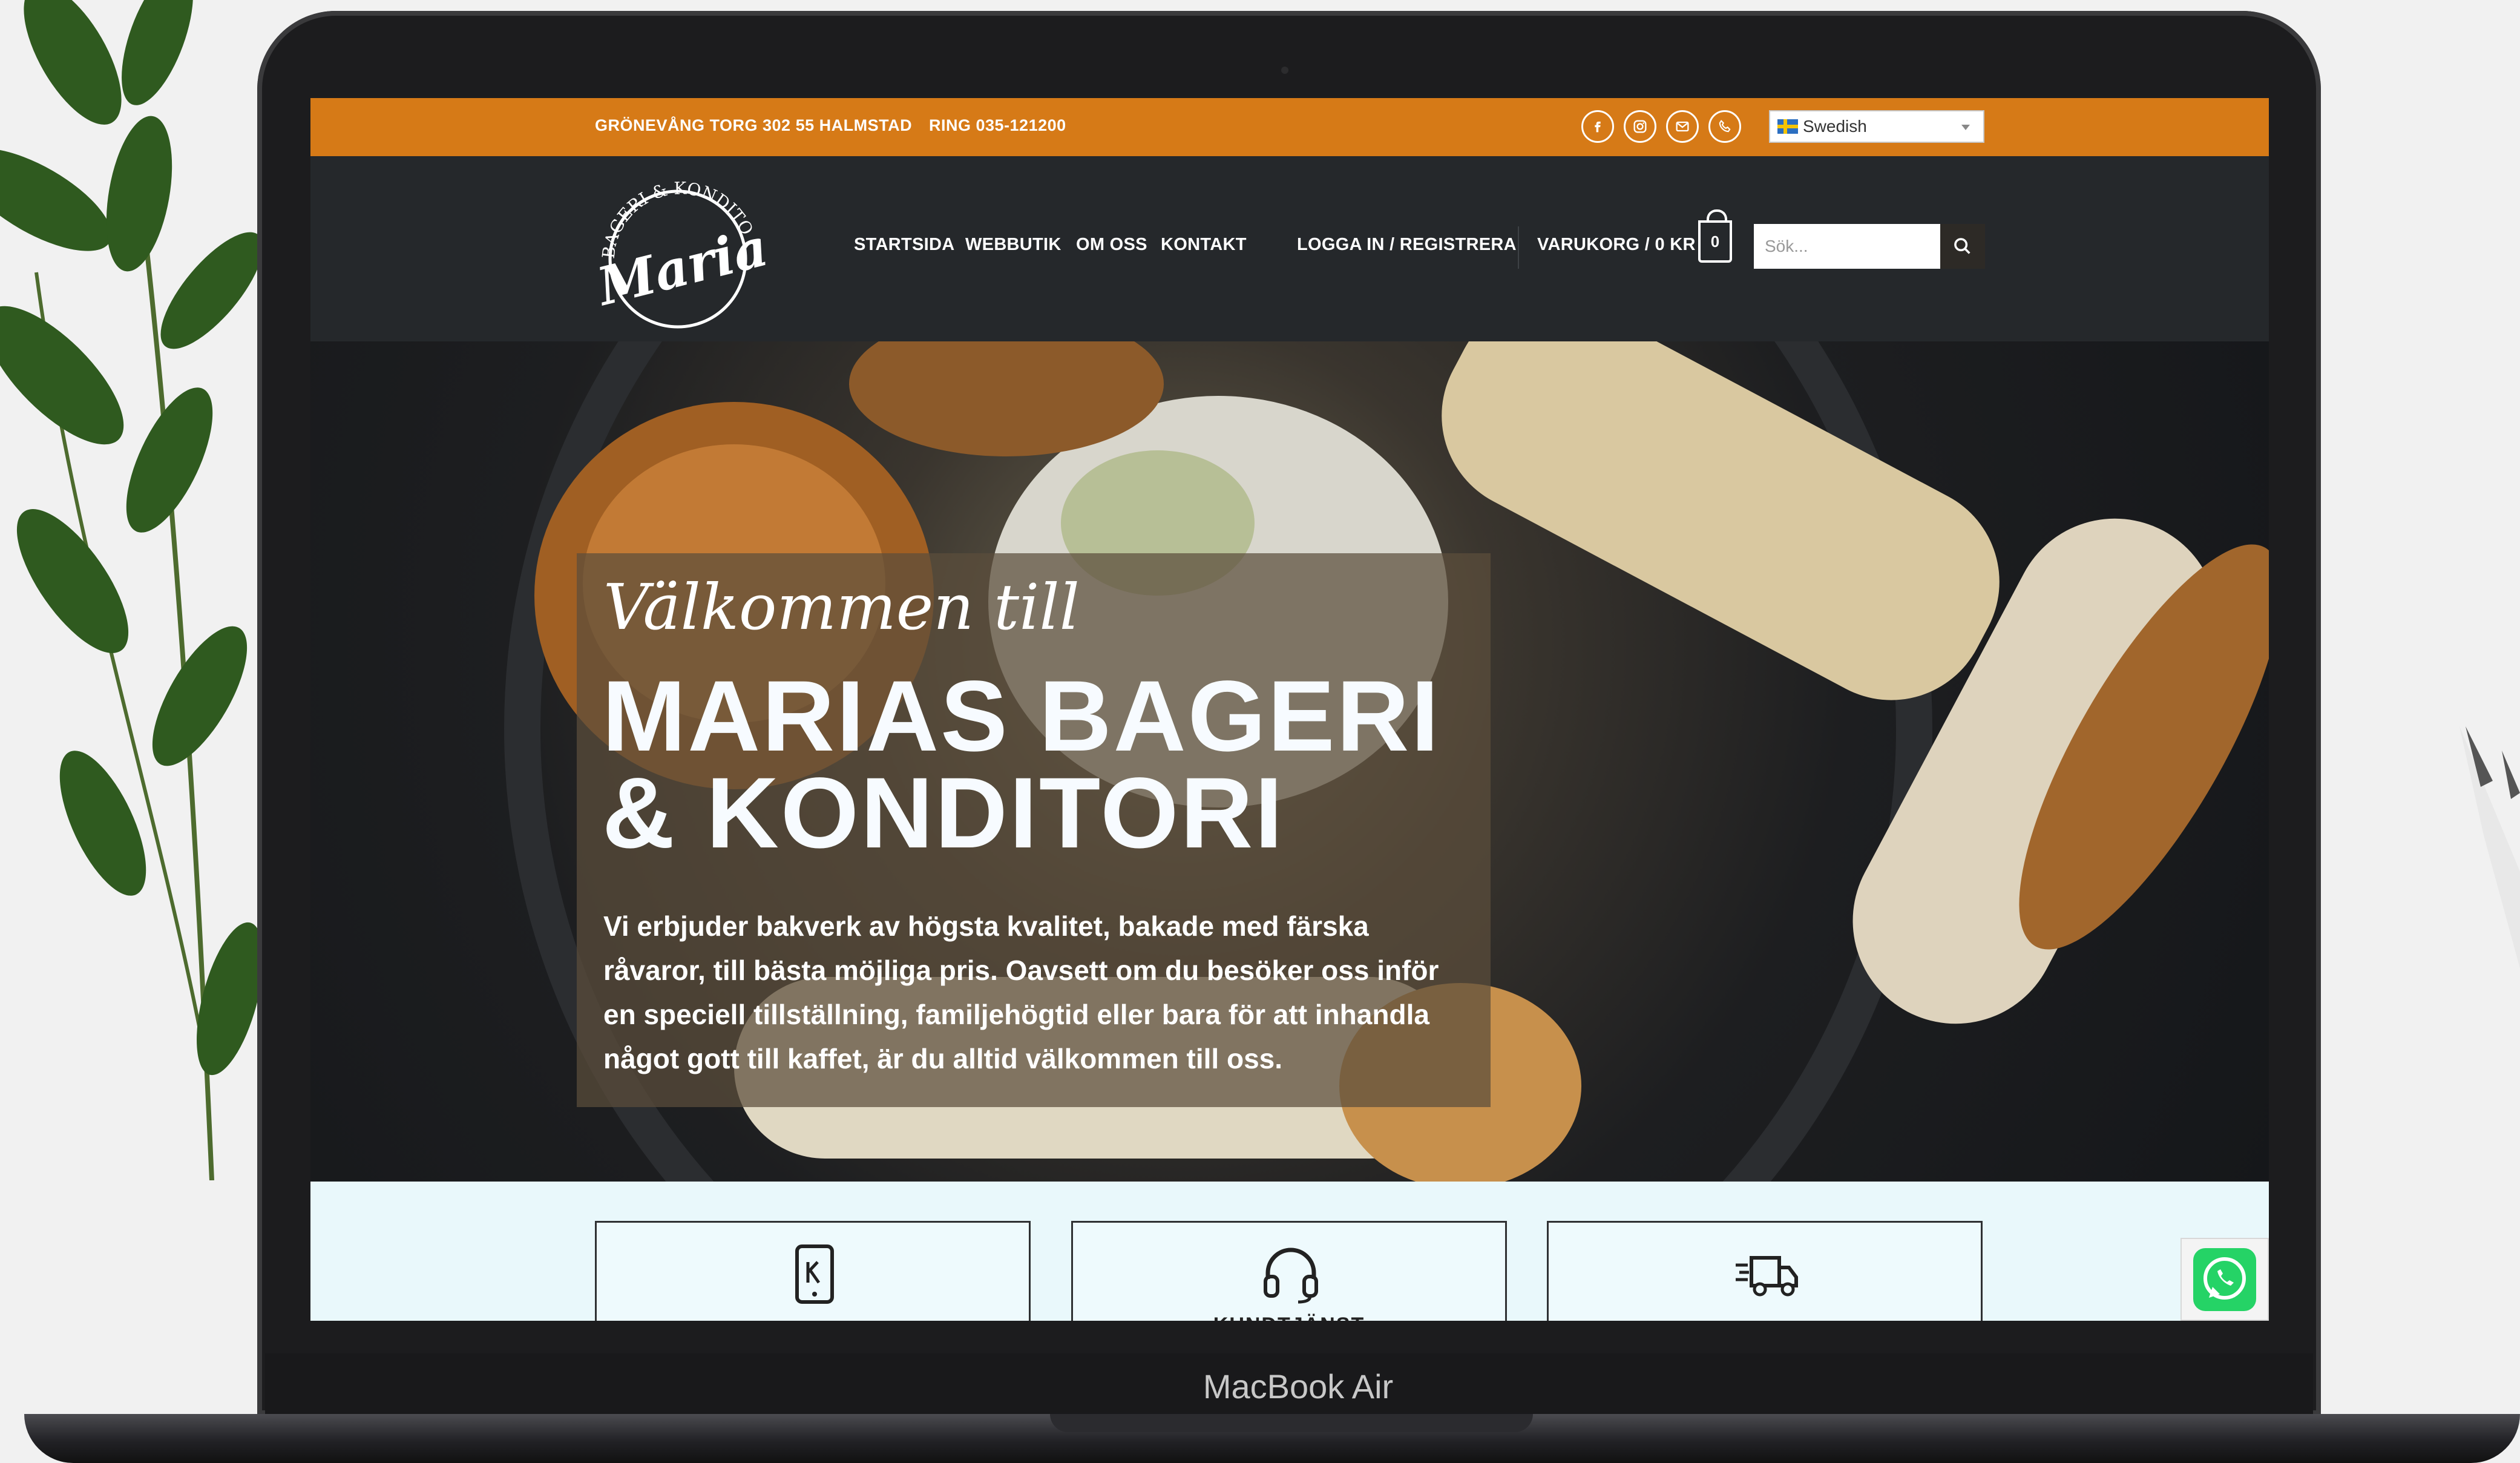 This screenshot has height=1463, width=2520. I want to click on login-link: LOGGA IN / REGISTRERA, so click(1407, 245).